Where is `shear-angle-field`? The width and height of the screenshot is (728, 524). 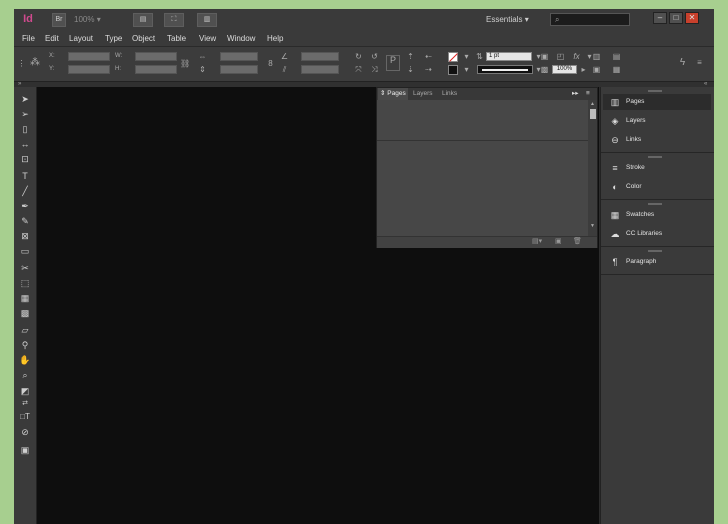 shear-angle-field is located at coordinates (320, 69).